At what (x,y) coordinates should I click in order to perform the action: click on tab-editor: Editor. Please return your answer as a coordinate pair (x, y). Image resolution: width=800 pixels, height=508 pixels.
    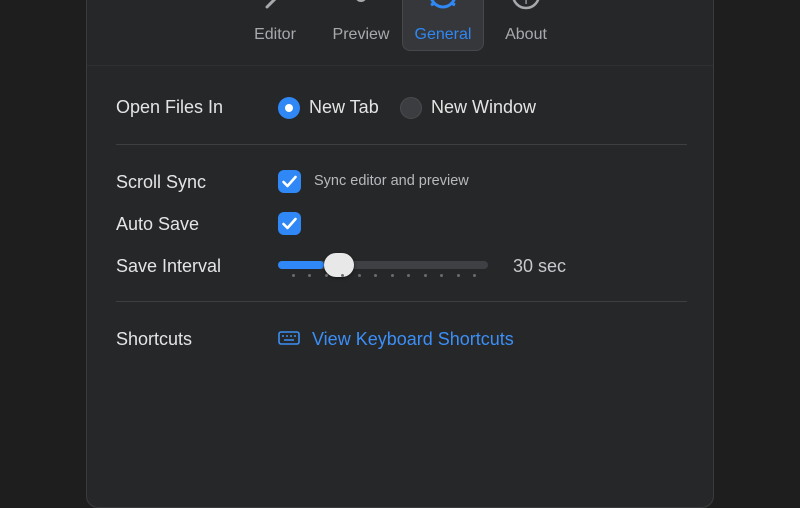
    Looking at the image, I should click on (275, 25).